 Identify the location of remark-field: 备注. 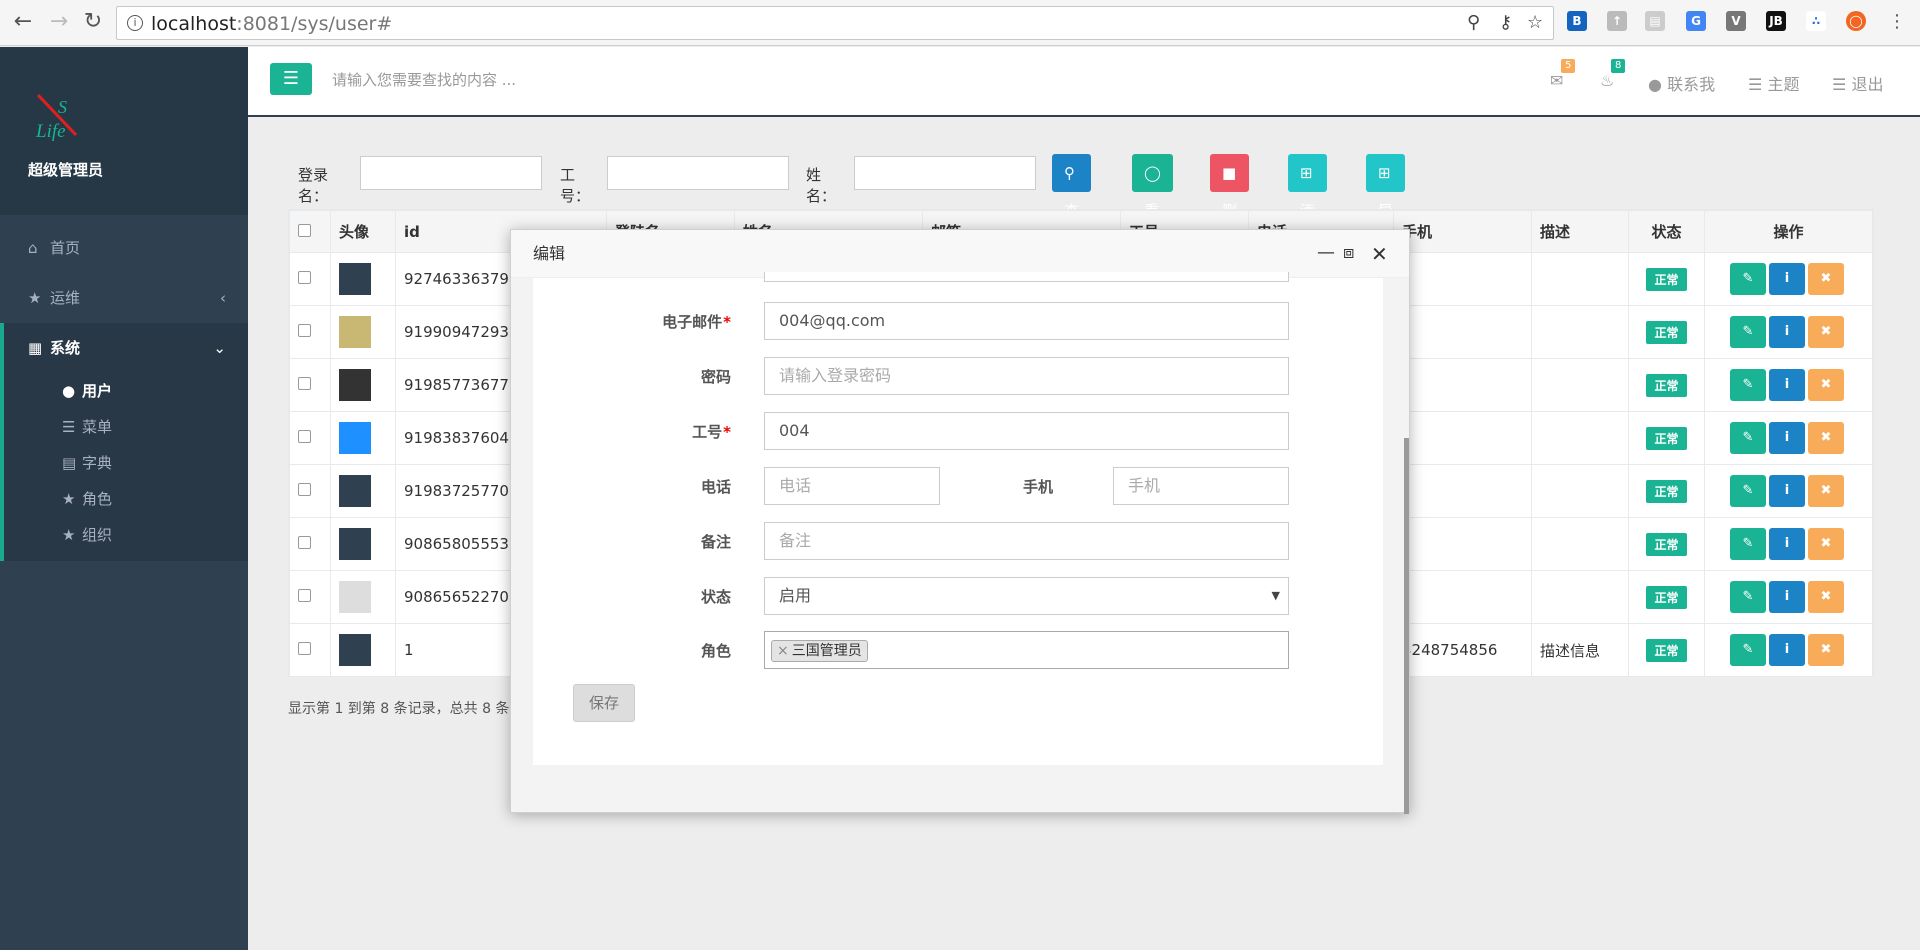
(1026, 541).